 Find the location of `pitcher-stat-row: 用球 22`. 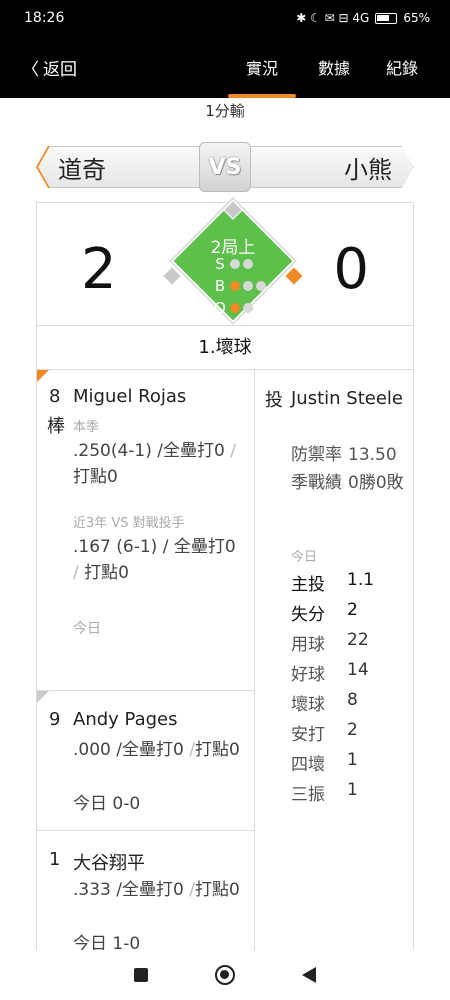

pitcher-stat-row: 用球 22 is located at coordinates (330, 642).